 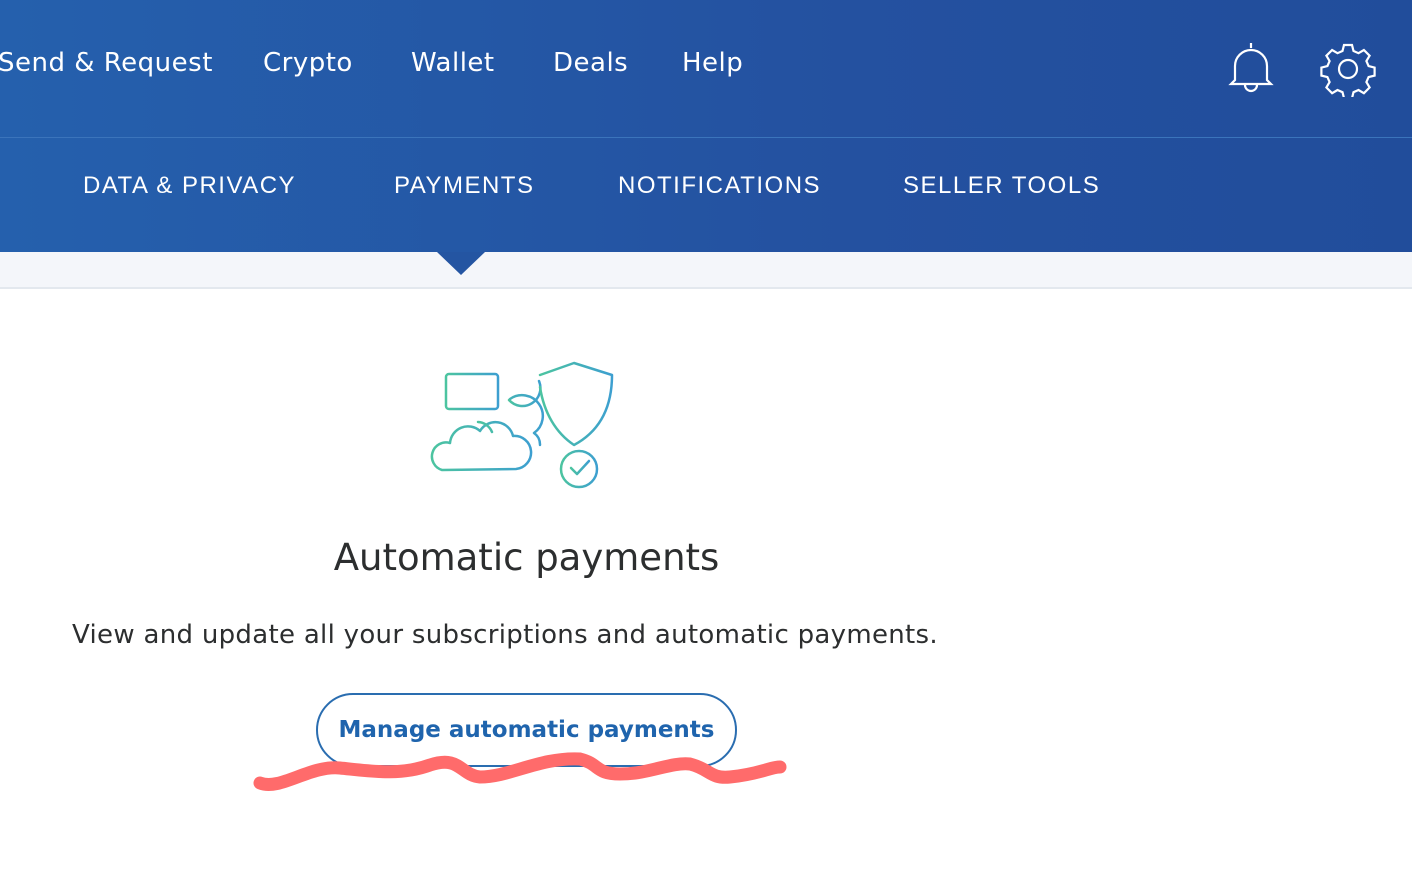 What do you see at coordinates (453, 63) in the screenshot?
I see `nav-wallet: Wallet` at bounding box center [453, 63].